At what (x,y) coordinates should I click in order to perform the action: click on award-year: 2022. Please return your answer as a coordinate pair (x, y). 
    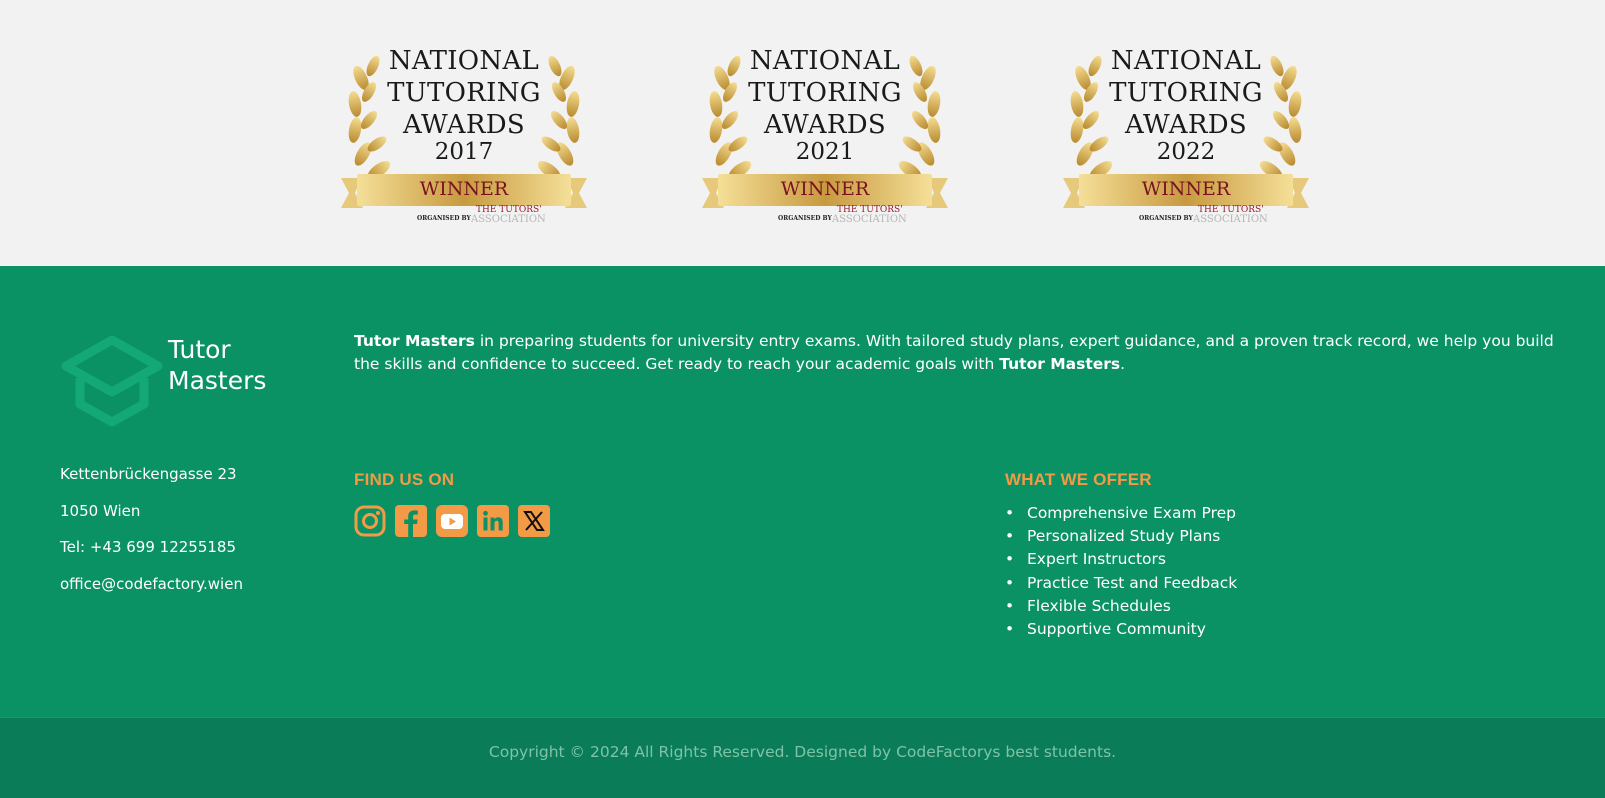
    Looking at the image, I should click on (1186, 152).